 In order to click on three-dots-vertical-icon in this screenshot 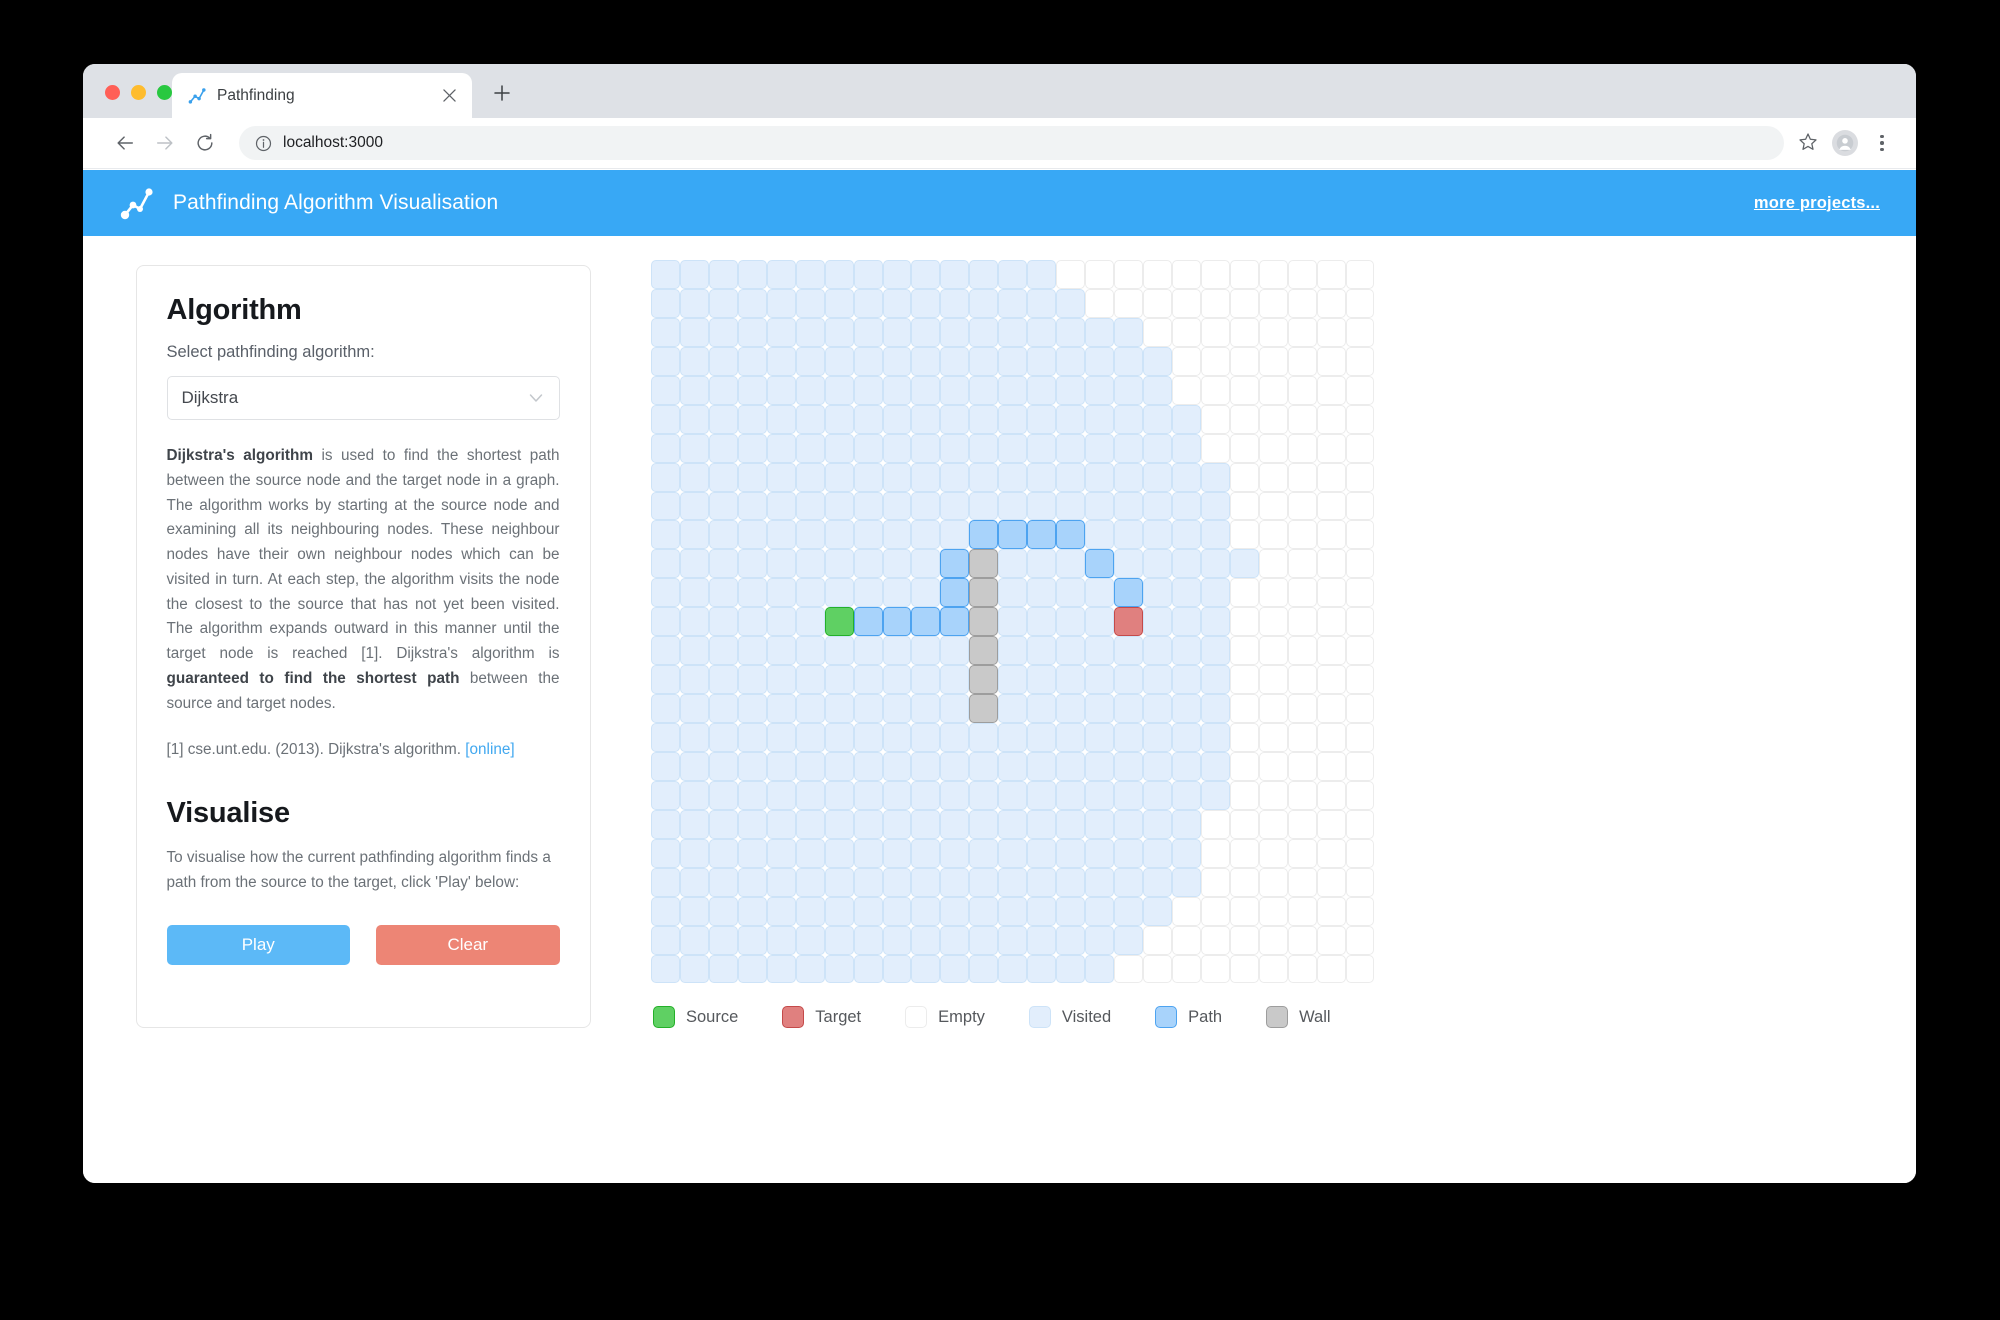, I will do `click(1882, 143)`.